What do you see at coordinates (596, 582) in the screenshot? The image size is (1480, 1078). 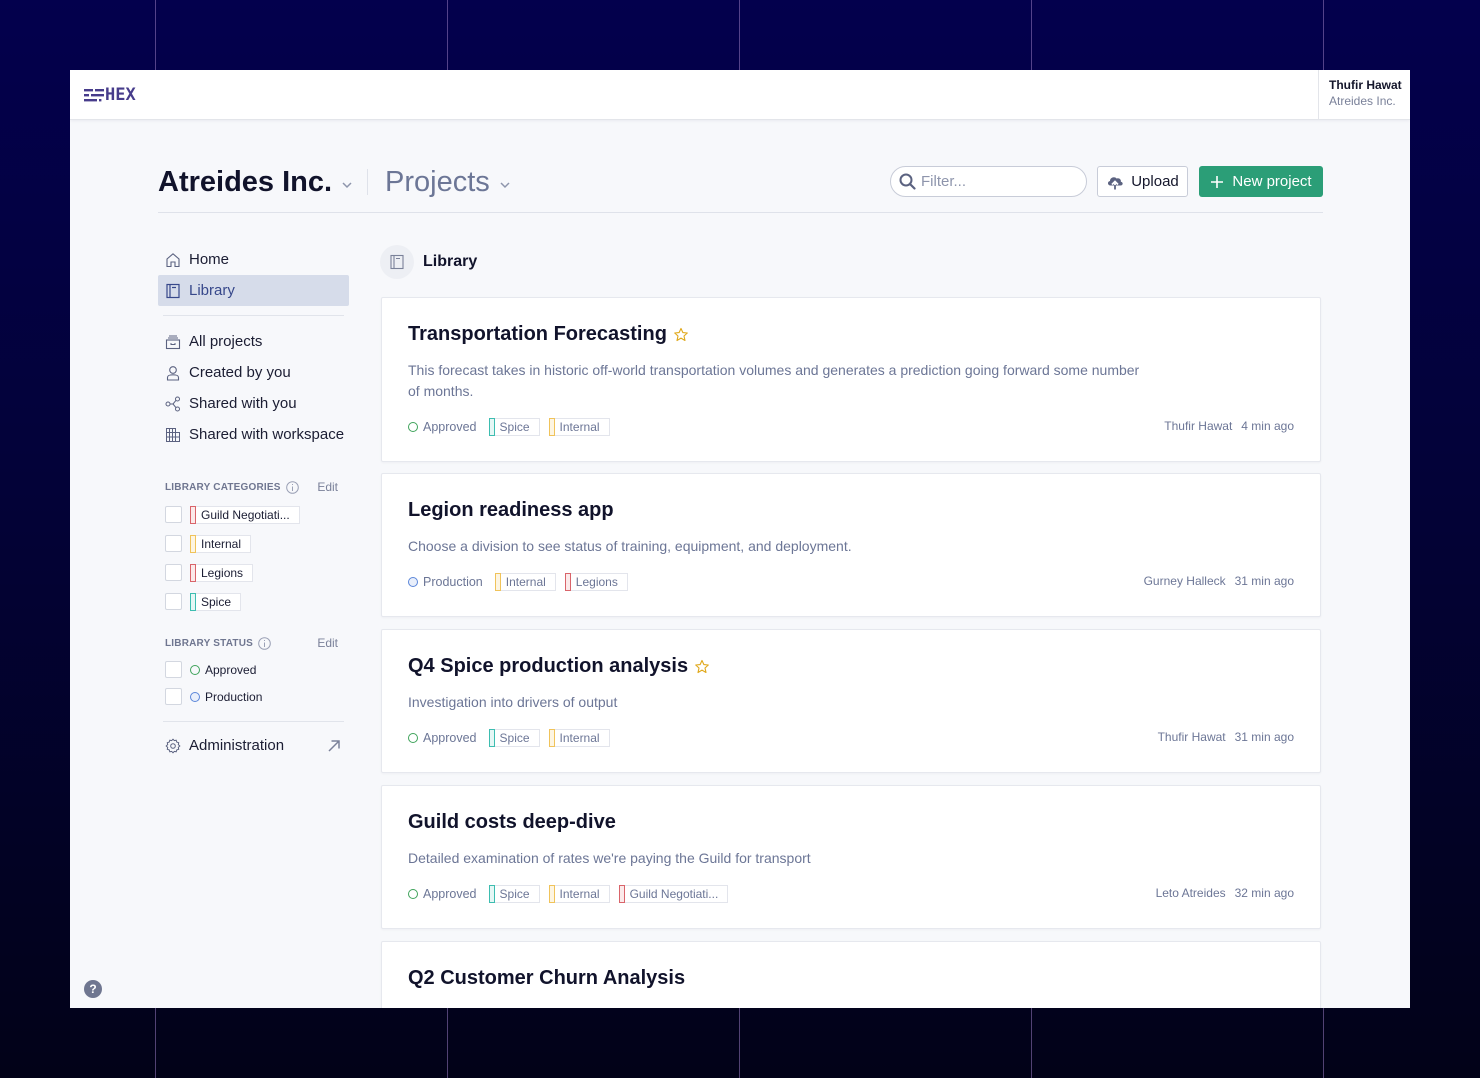 I see `project-tag: Legions` at bounding box center [596, 582].